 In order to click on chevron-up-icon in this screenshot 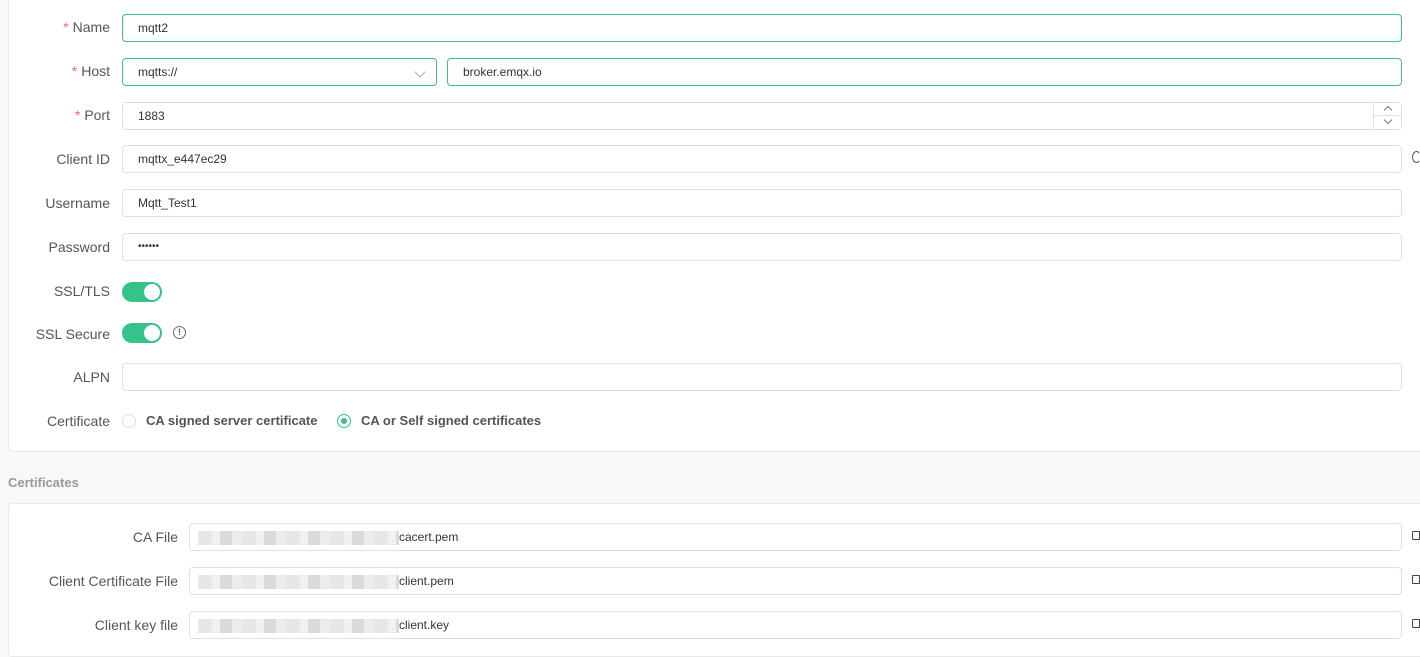, I will do `click(1388, 110)`.